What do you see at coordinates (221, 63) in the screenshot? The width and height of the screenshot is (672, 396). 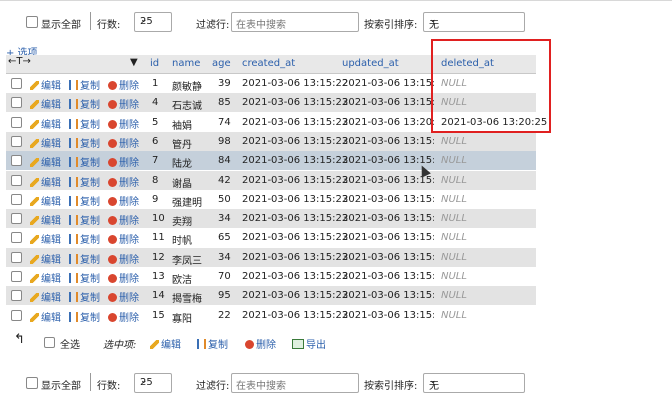 I see `column-header-age: age` at bounding box center [221, 63].